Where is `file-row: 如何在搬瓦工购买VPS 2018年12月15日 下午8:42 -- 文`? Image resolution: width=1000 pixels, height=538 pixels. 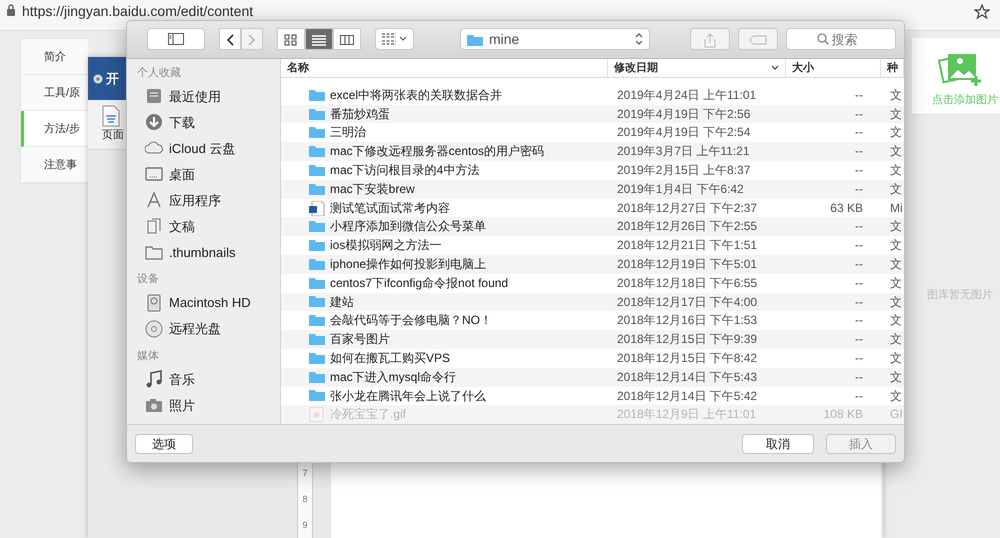
file-row: 如何在搬瓦工购买VPS 2018年12月15日 下午8:42 -- 文 is located at coordinates (592, 358).